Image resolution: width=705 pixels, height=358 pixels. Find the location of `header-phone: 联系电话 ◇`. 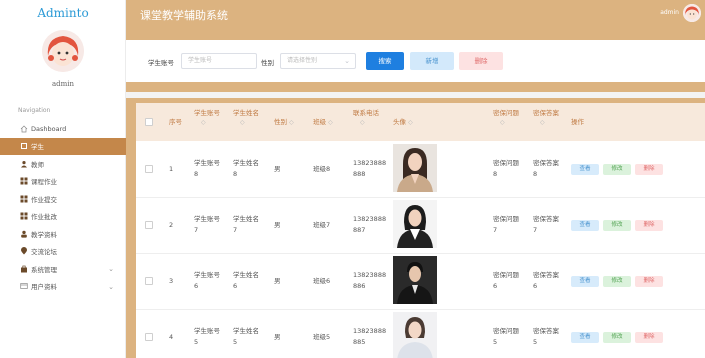

header-phone: 联系电话 ◇ is located at coordinates (366, 118).